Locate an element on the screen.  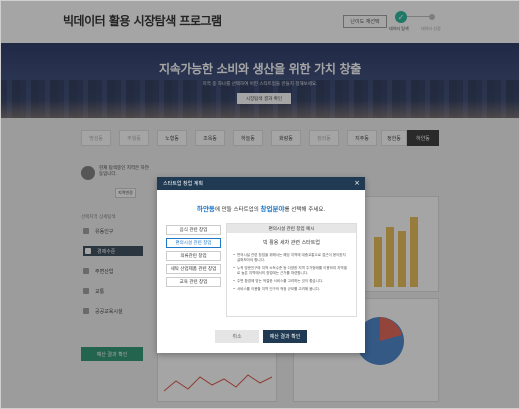
option-food: 음식 관련 창업 is located at coordinates (193, 230).